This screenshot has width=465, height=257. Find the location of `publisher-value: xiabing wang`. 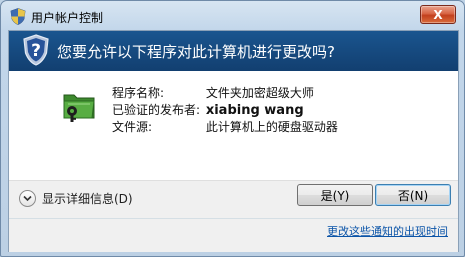

publisher-value: xiabing wang is located at coordinates (254, 110).